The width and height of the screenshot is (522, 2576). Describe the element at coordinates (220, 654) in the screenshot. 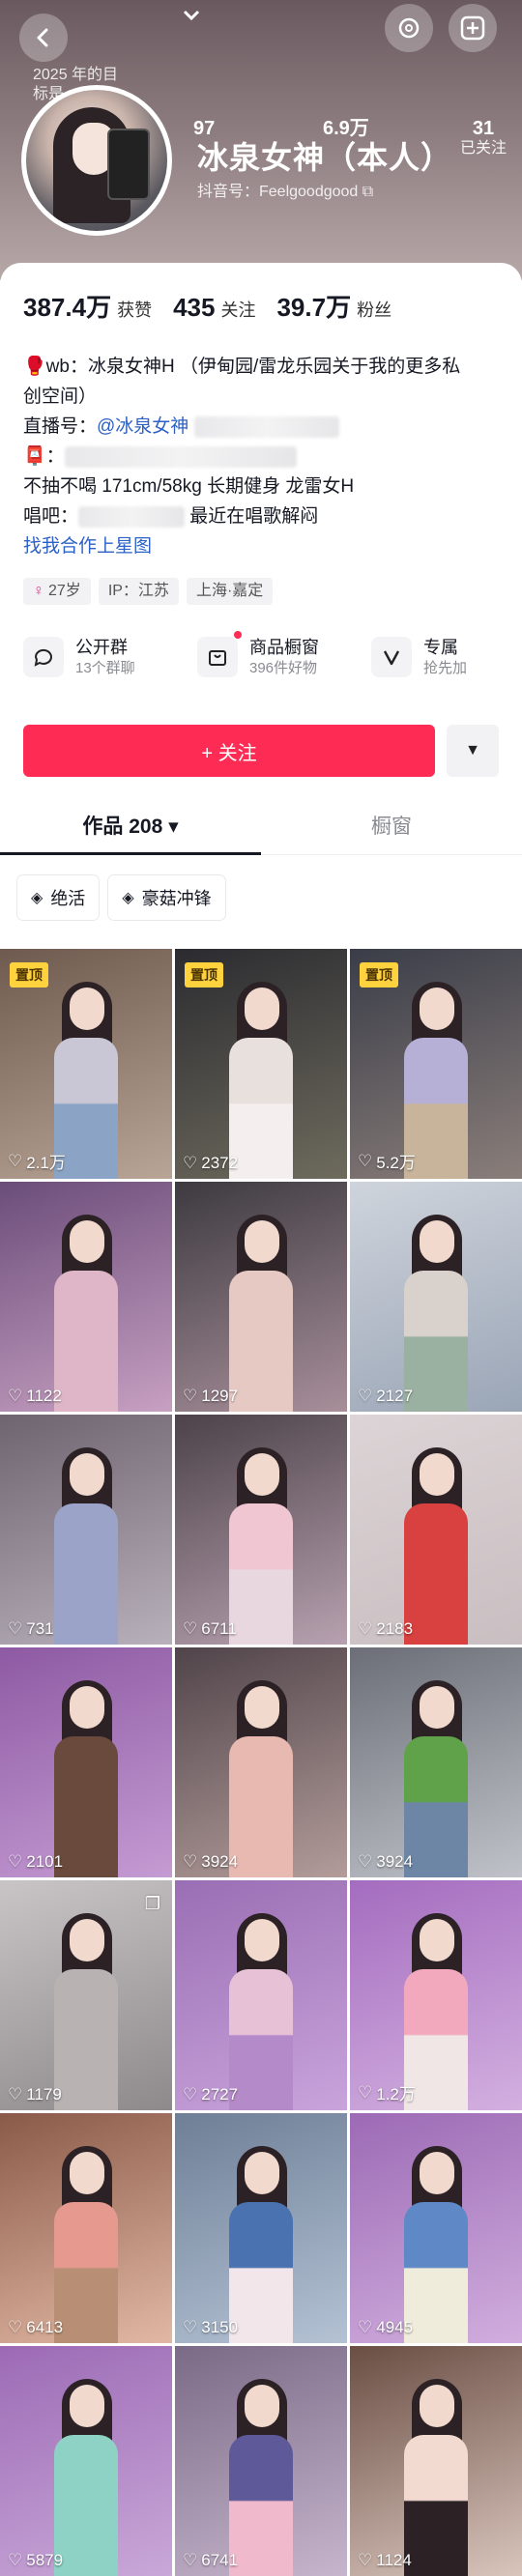

I see `shop-bag-icon` at that location.